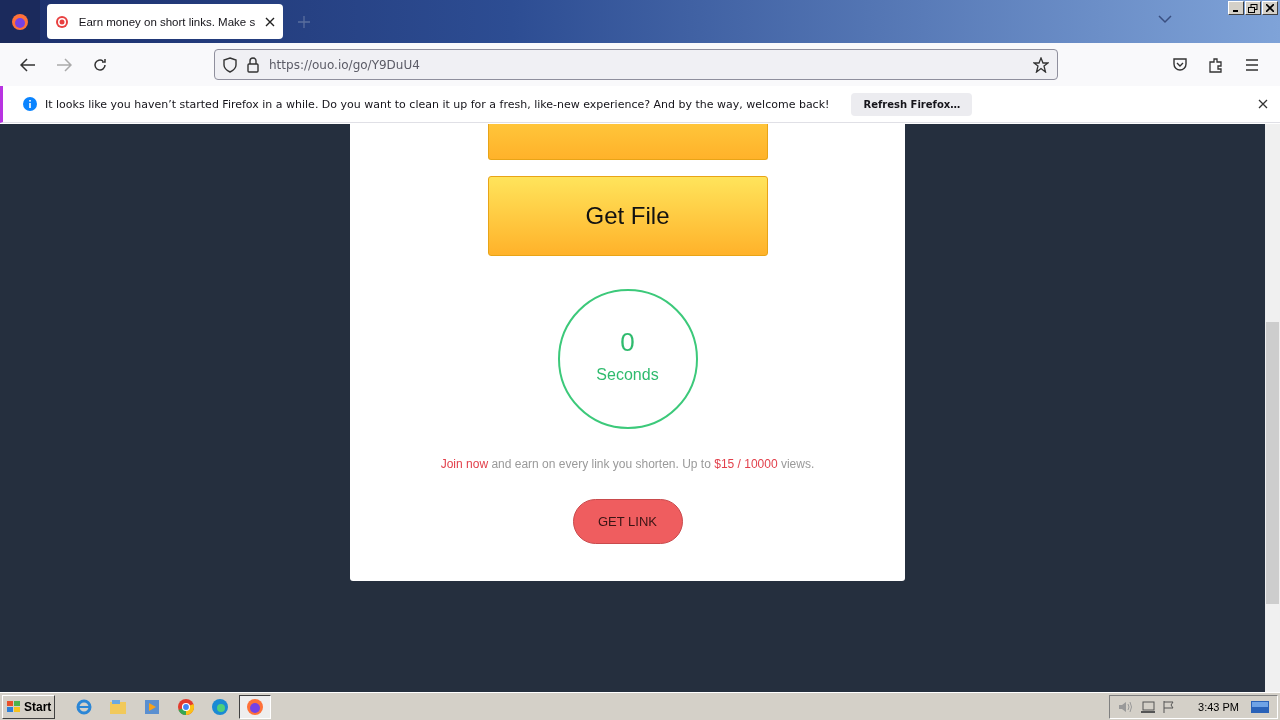 The image size is (1280, 720). I want to click on close-button, so click(1270, 8).